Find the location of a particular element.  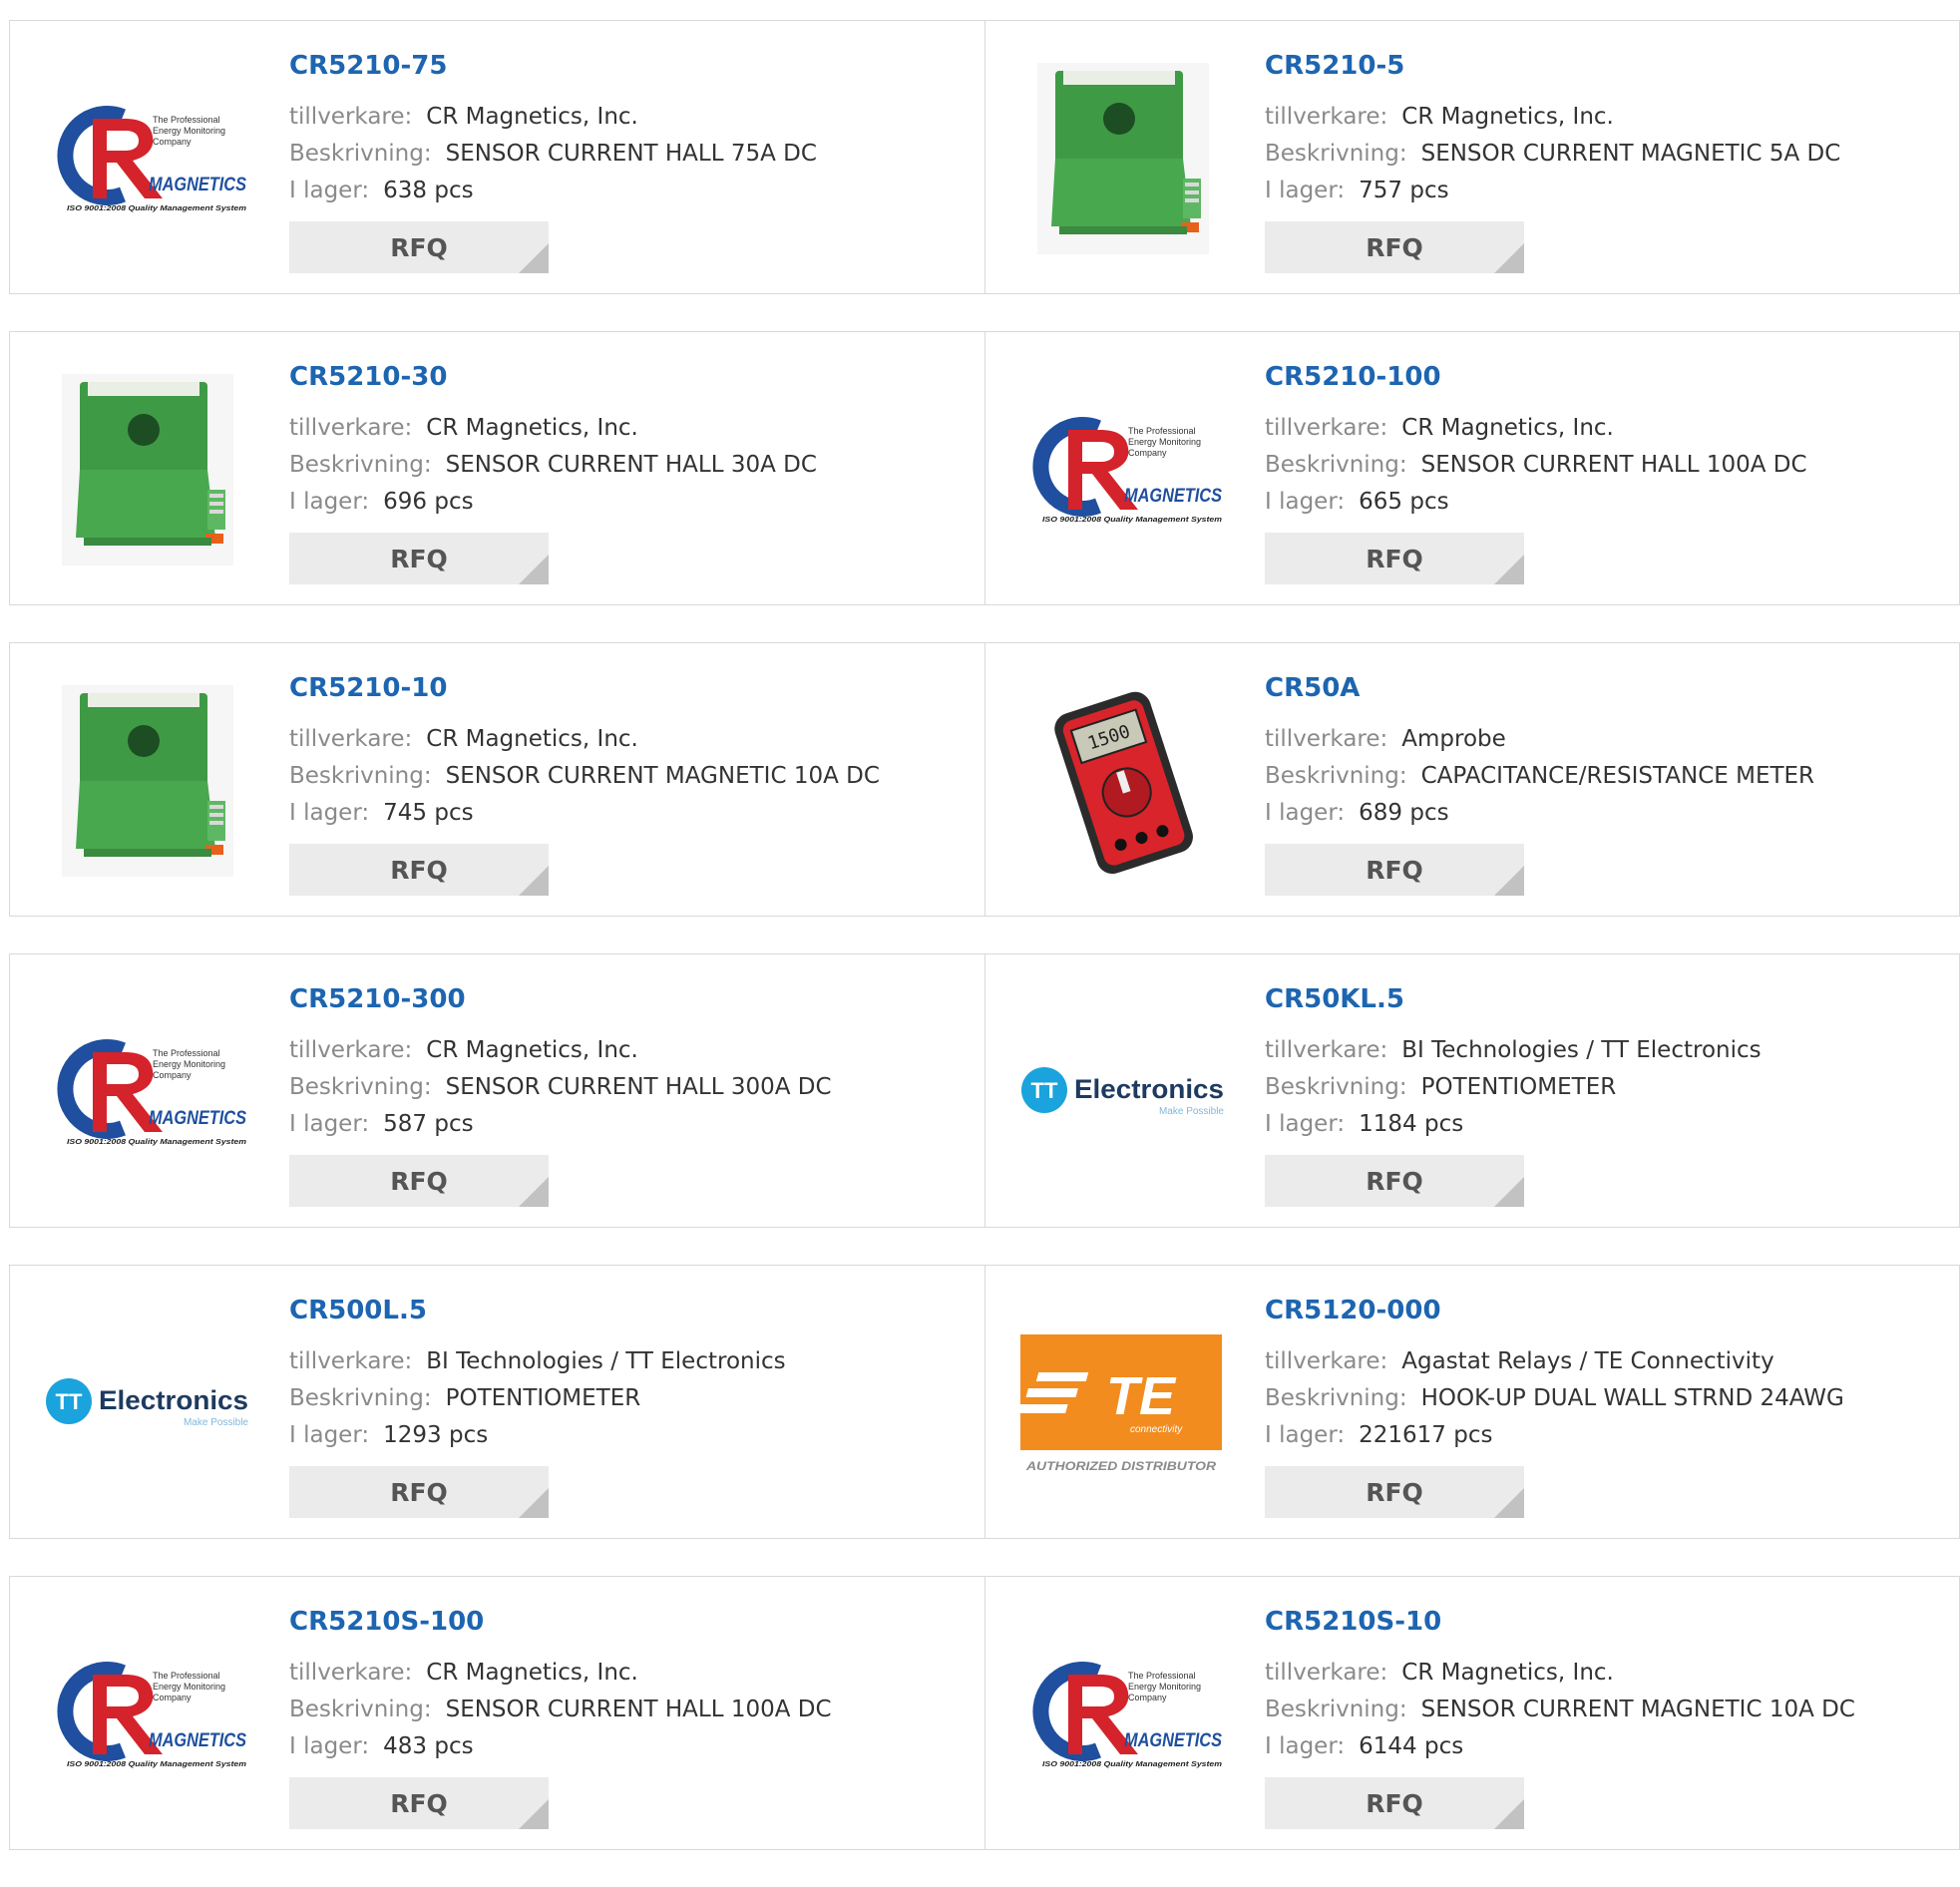

stock-line: I lager: 665 pcs is located at coordinates (1602, 502).